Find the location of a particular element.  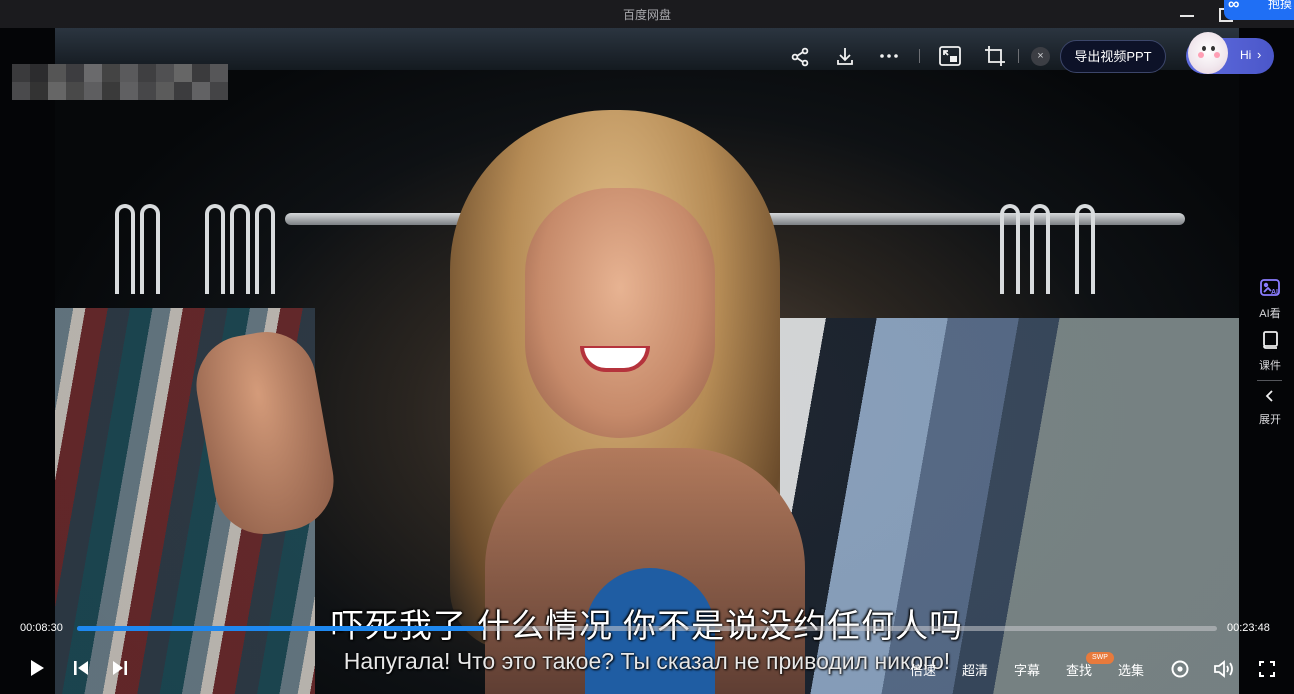

next-button is located at coordinates (120, 668).